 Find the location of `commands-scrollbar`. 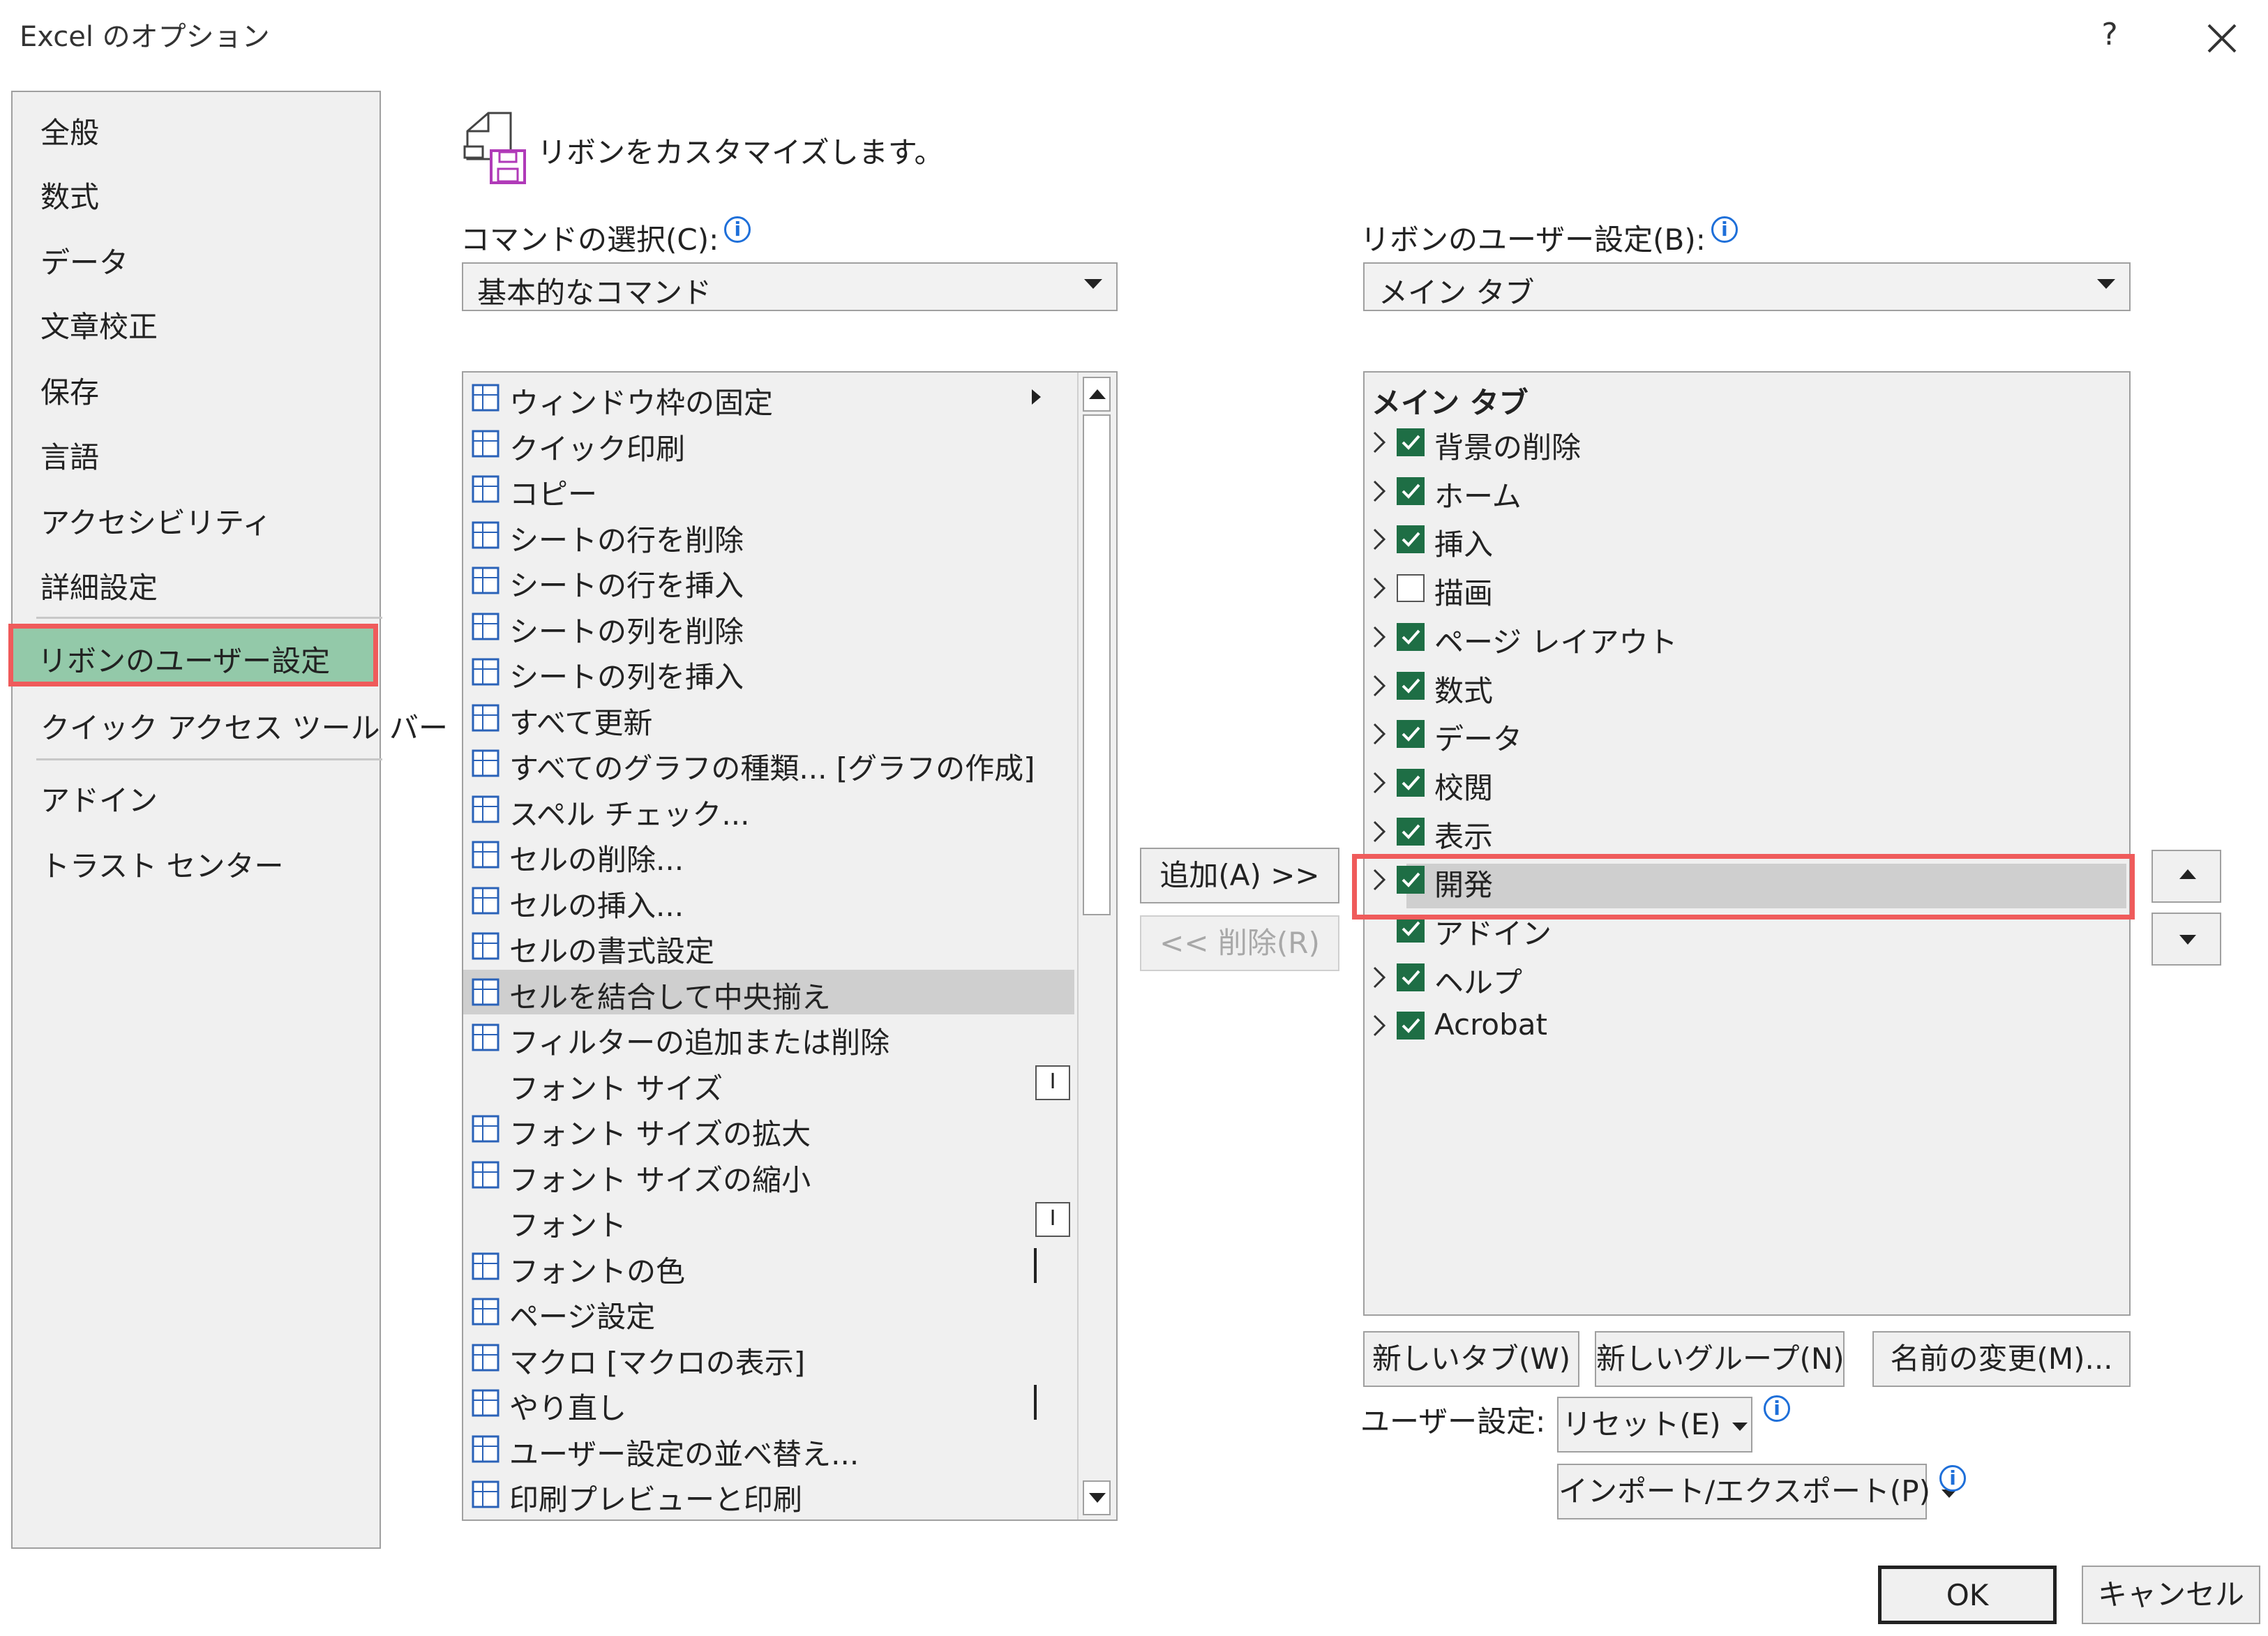

commands-scrollbar is located at coordinates (1096, 946).